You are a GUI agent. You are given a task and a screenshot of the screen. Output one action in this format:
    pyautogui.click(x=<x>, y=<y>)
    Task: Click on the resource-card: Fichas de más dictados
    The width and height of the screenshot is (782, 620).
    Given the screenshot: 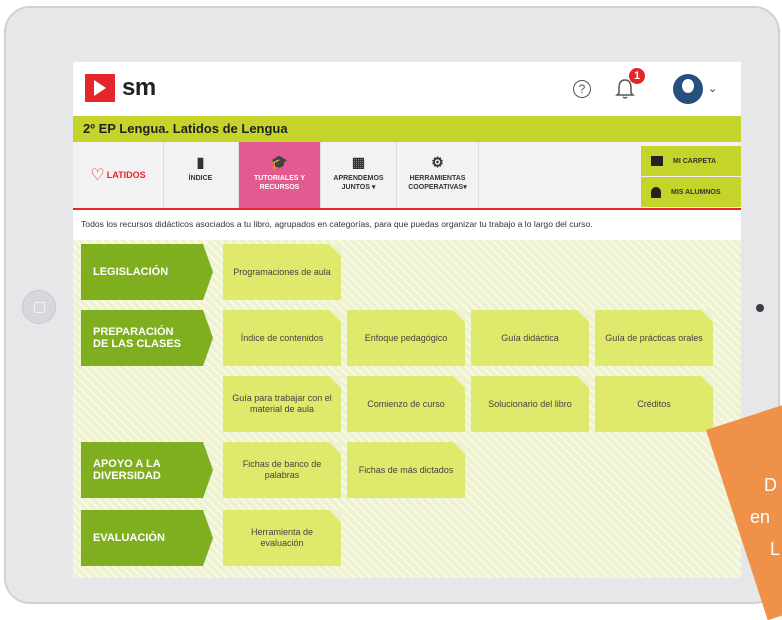 What is the action you would take?
    pyautogui.click(x=406, y=470)
    